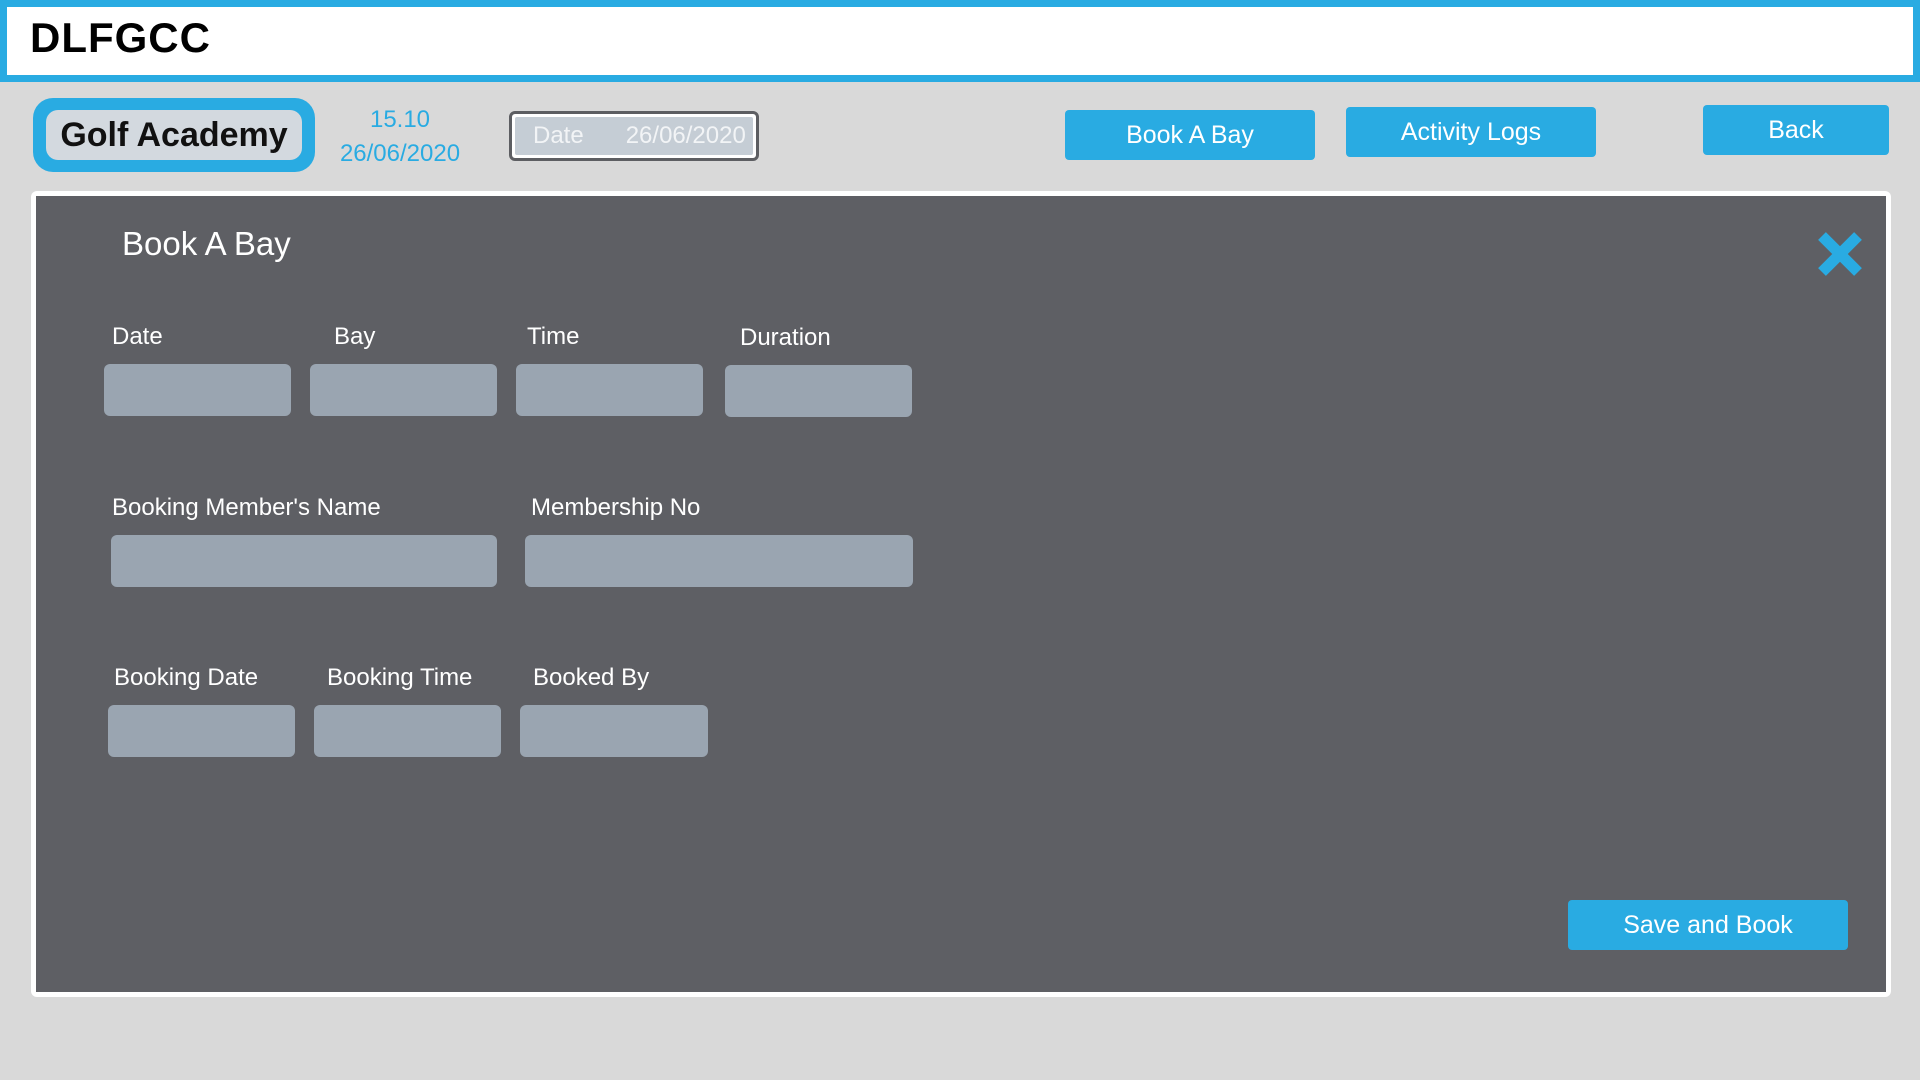 This screenshot has height=1080, width=1920. Describe the element at coordinates (403, 390) in the screenshot. I see `bay-input` at that location.